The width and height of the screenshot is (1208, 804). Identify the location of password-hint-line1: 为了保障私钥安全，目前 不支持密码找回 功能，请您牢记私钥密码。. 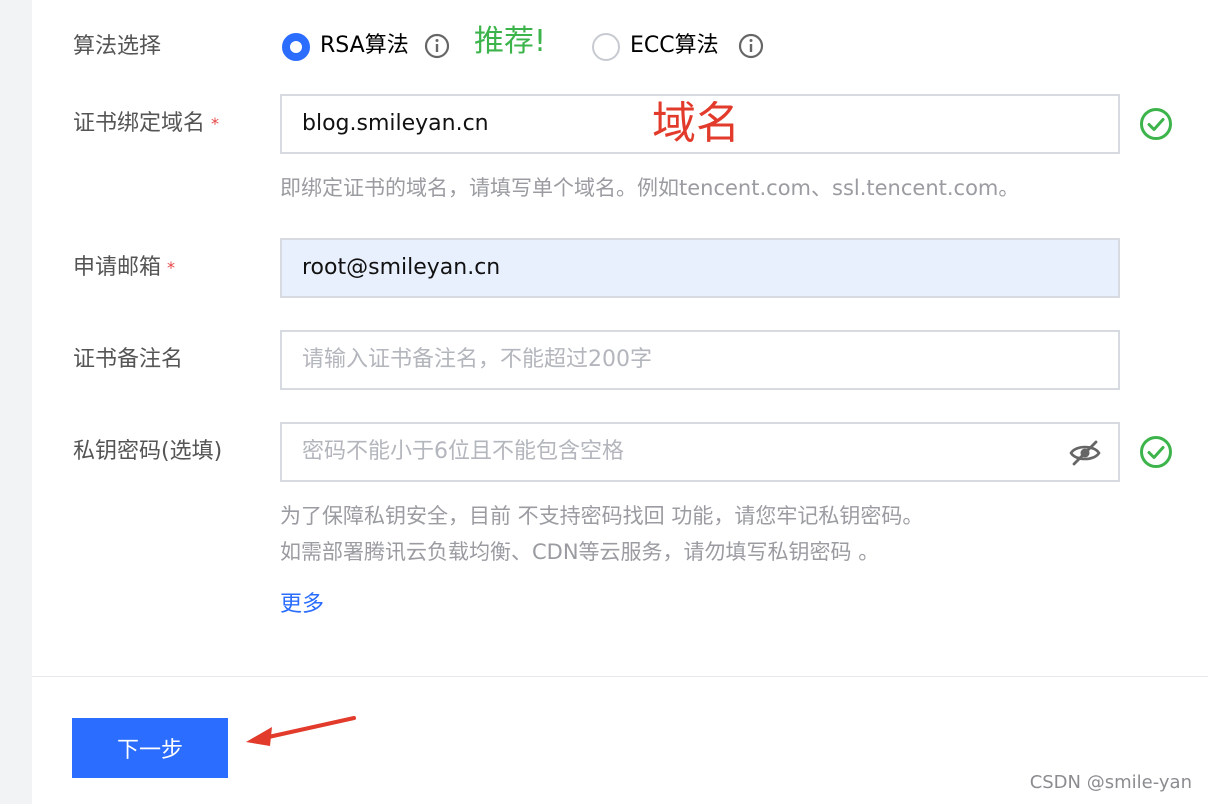
(602, 516).